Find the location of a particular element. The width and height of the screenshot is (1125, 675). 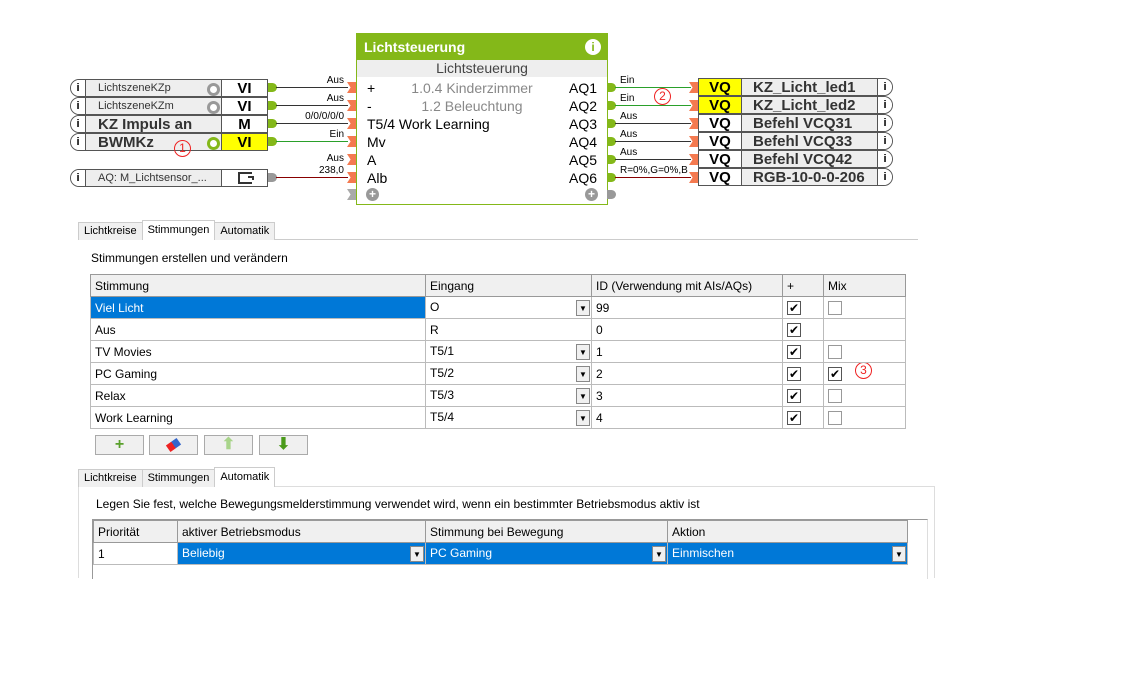

input-block: i KZ Impuls an M is located at coordinates (169, 124).